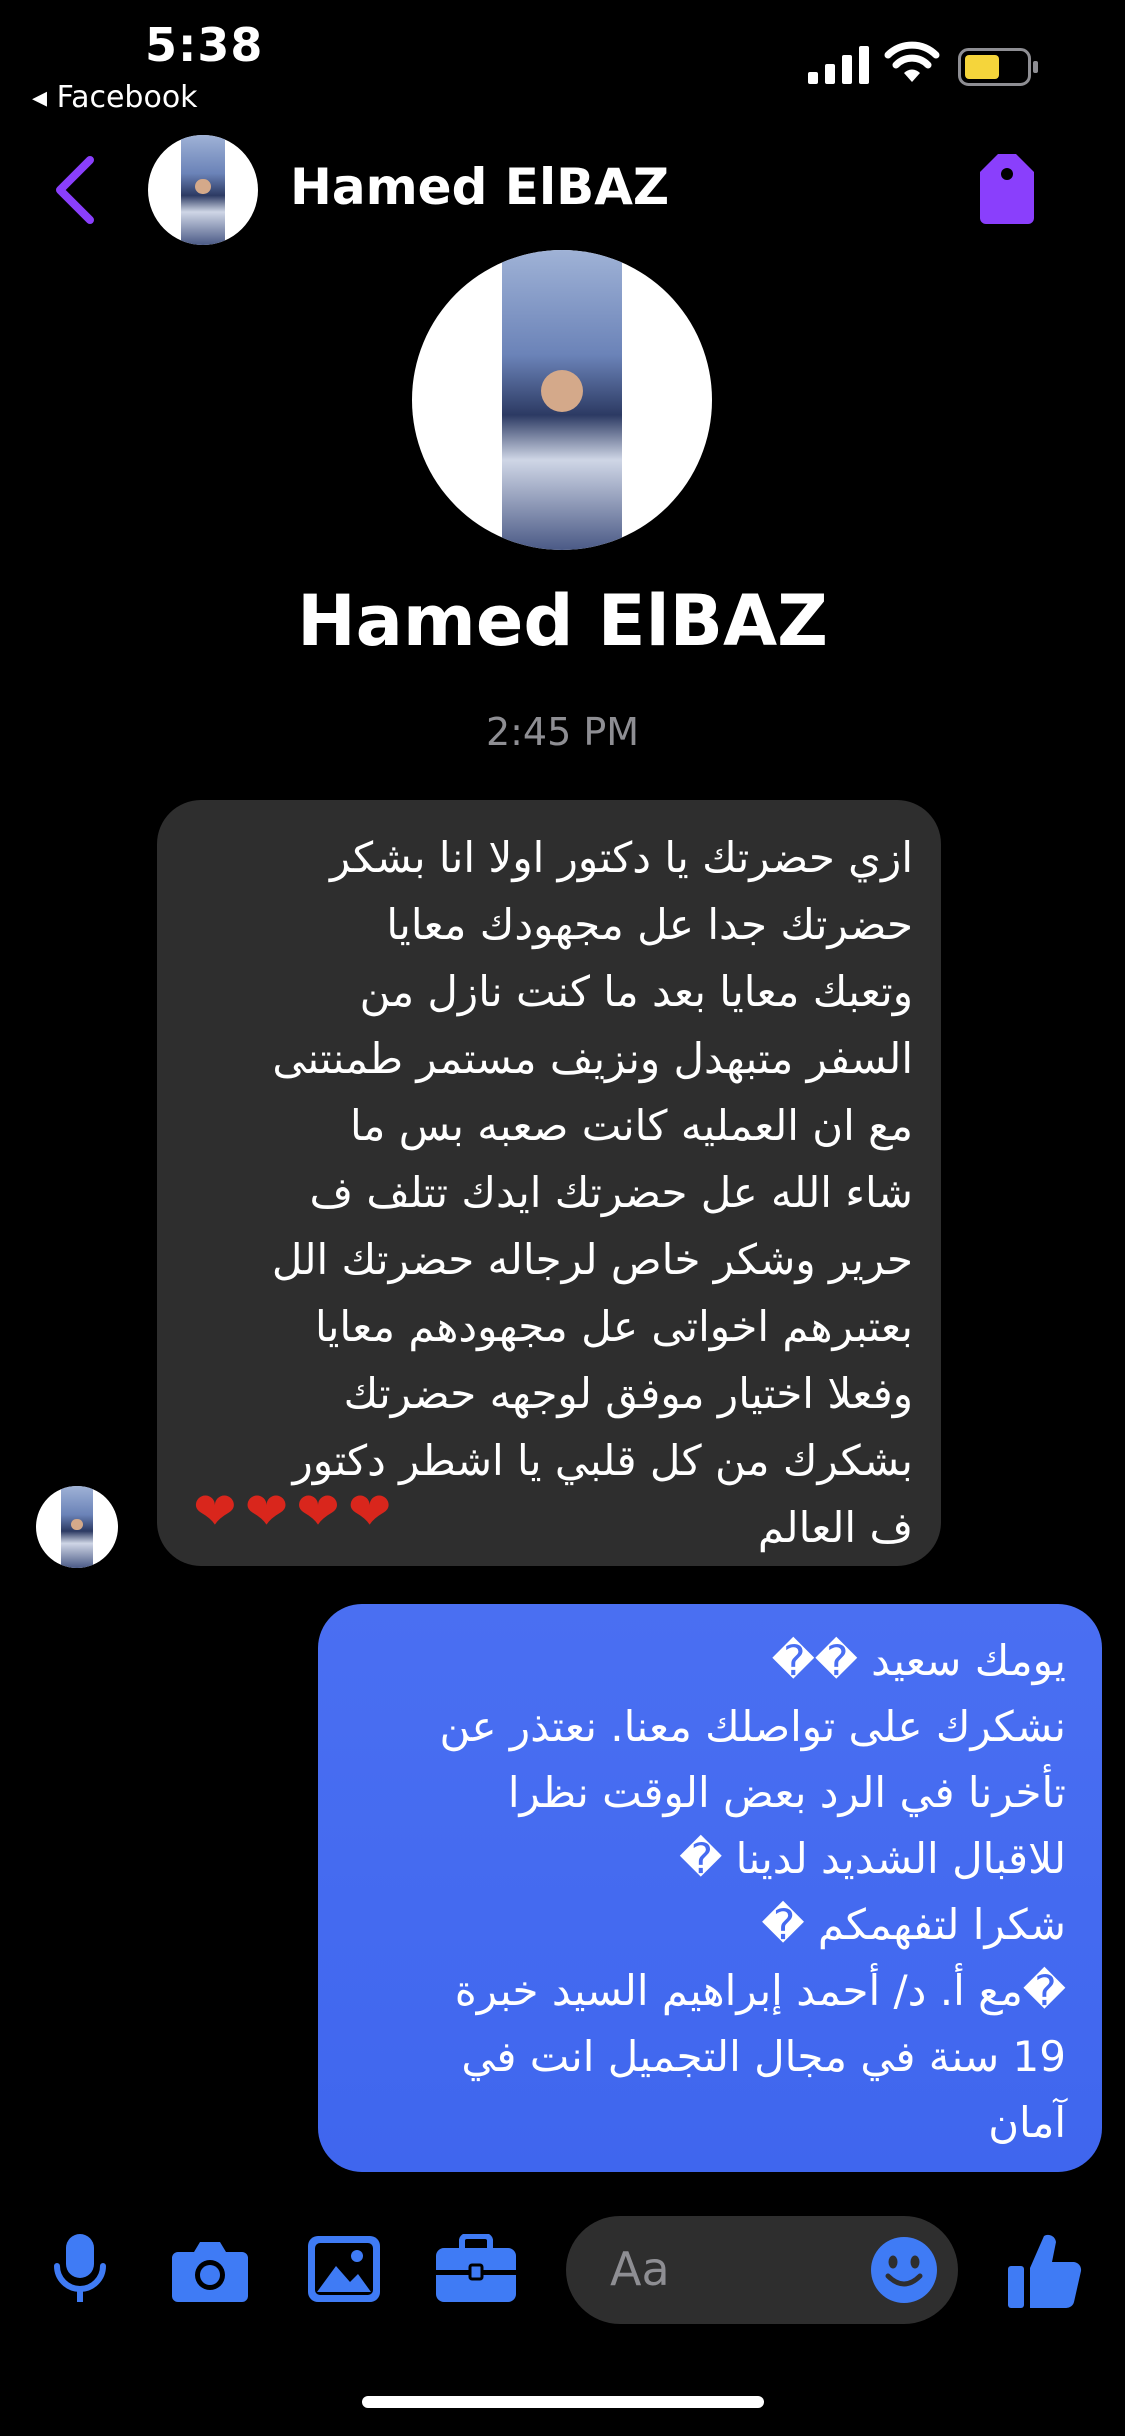  What do you see at coordinates (476, 2269) in the screenshot?
I see `briefcase-icon` at bounding box center [476, 2269].